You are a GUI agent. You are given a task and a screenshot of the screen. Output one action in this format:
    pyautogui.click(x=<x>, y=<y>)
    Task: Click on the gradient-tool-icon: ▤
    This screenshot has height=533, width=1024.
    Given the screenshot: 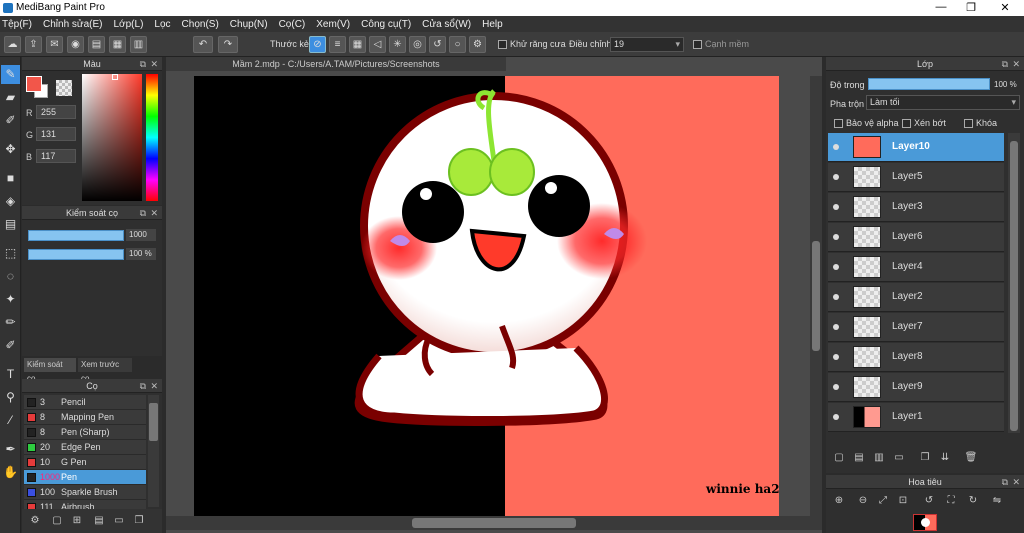 What is the action you would take?
    pyautogui.click(x=10, y=224)
    